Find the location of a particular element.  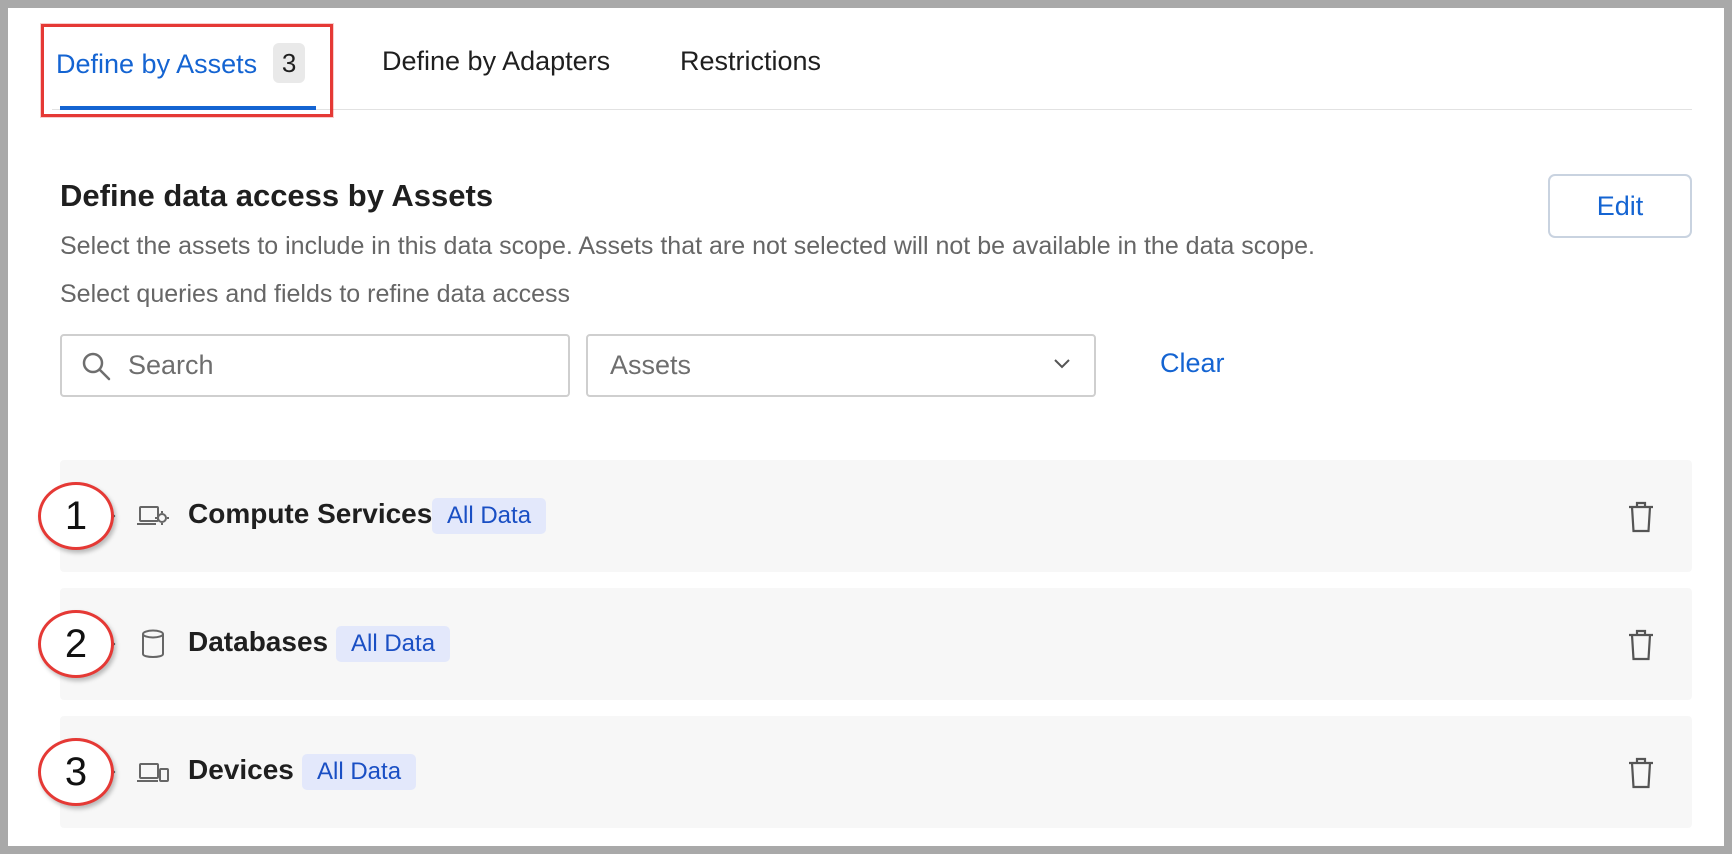

asset-name: Devices is located at coordinates (241, 769).